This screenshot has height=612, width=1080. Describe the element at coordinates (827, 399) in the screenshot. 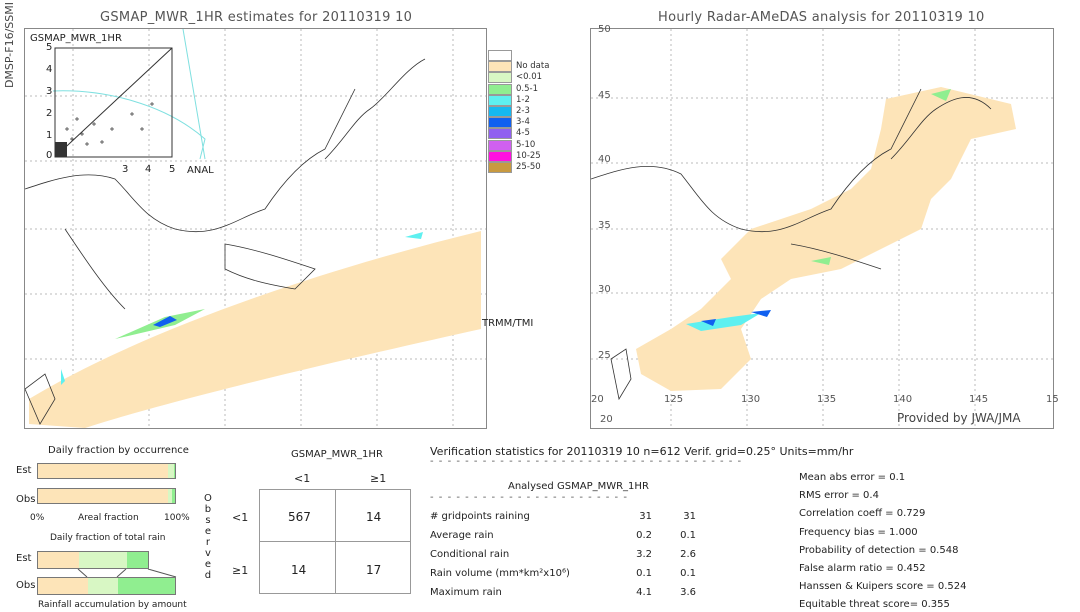

I see `lon-label: 135` at that location.